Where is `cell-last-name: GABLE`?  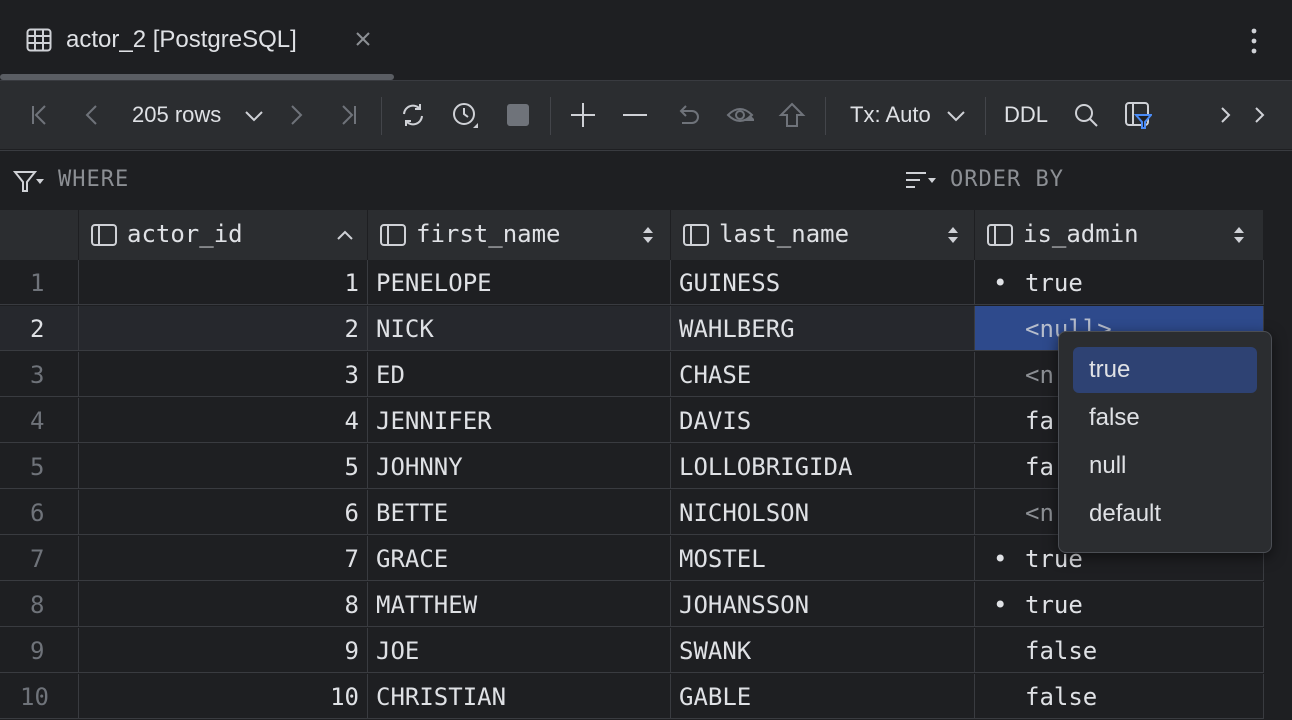
cell-last-name: GABLE is located at coordinates (823, 696).